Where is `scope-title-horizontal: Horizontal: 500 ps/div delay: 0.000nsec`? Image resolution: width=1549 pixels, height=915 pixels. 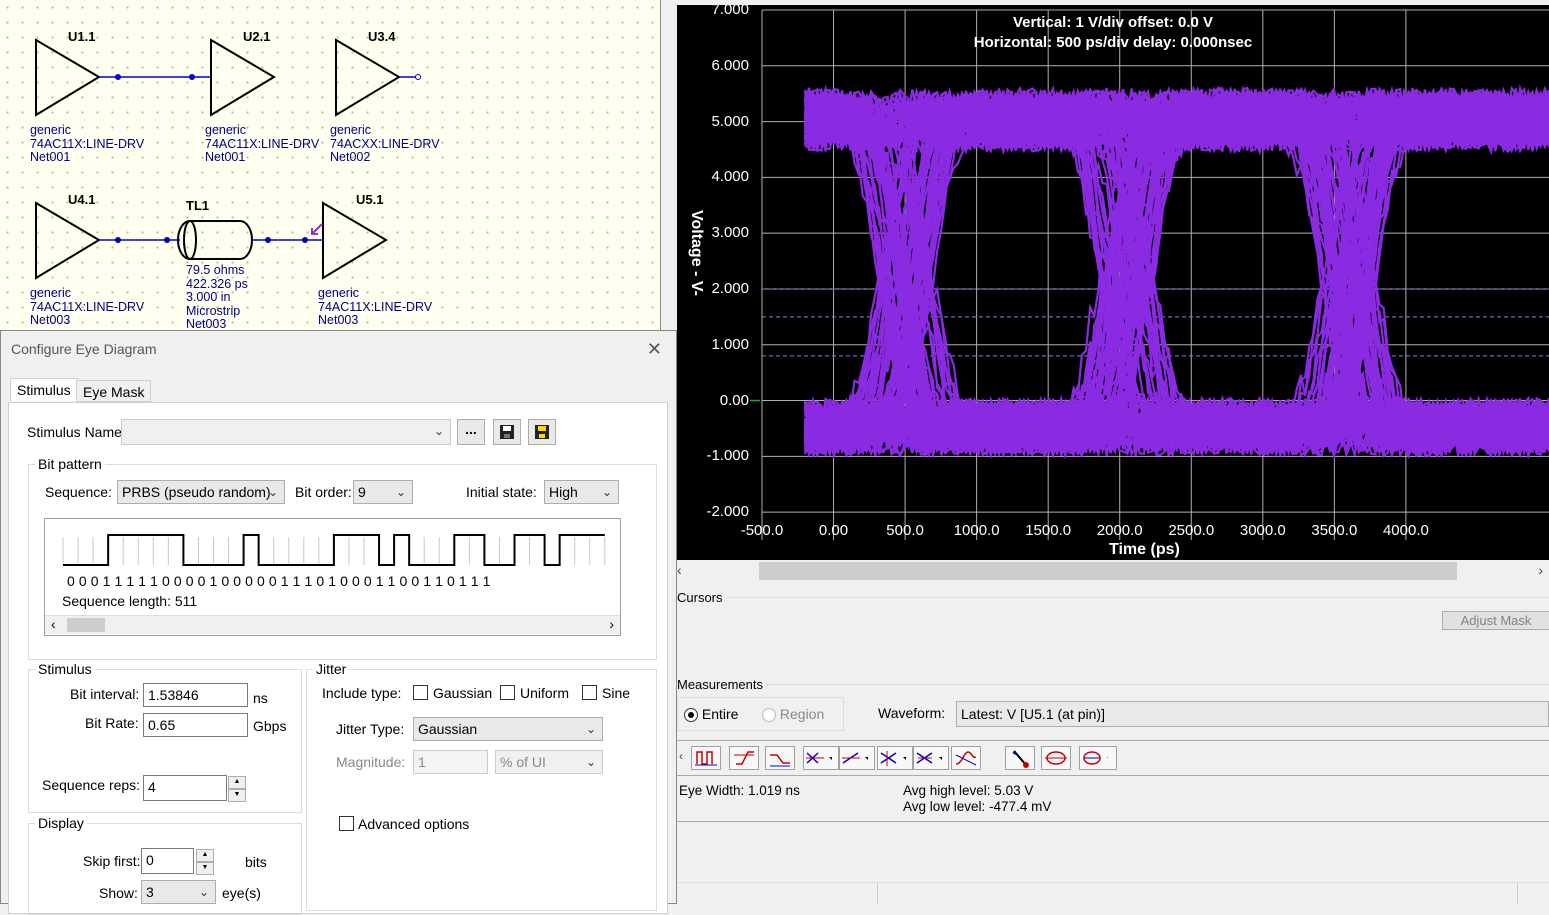
scope-title-horizontal: Horizontal: 500 ps/div delay: 0.000nsec is located at coordinates (1113, 42).